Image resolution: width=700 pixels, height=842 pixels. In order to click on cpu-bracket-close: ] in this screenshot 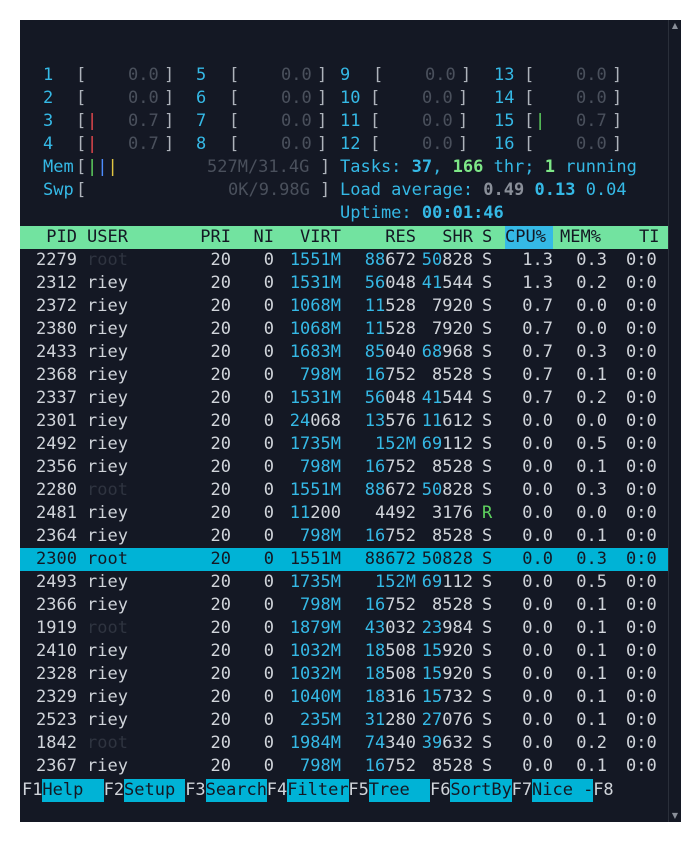, I will do `click(617, 75)`.